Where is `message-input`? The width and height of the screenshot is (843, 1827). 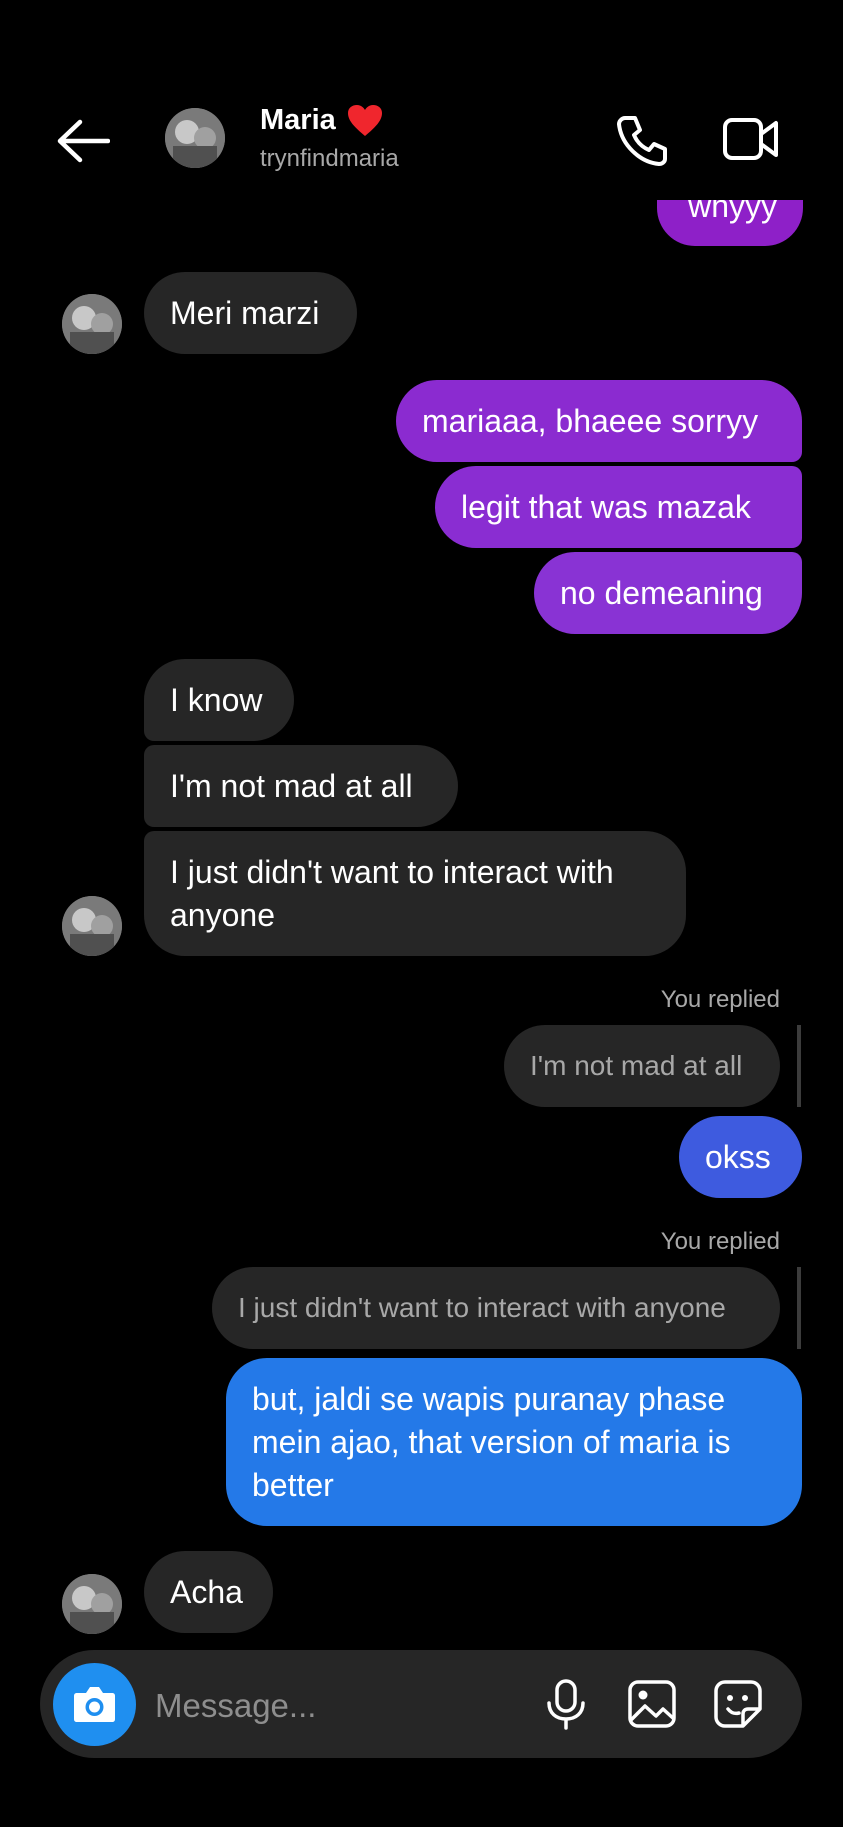 message-input is located at coordinates (335, 1706).